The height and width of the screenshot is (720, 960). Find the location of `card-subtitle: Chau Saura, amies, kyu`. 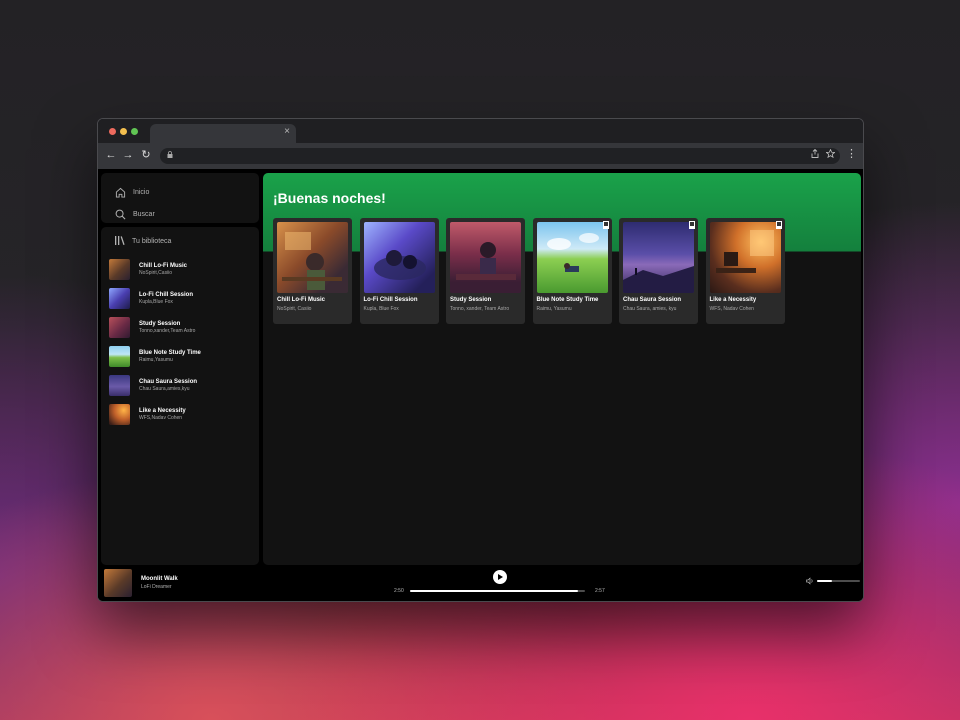

card-subtitle: Chau Saura, amies, kyu is located at coordinates (650, 309).